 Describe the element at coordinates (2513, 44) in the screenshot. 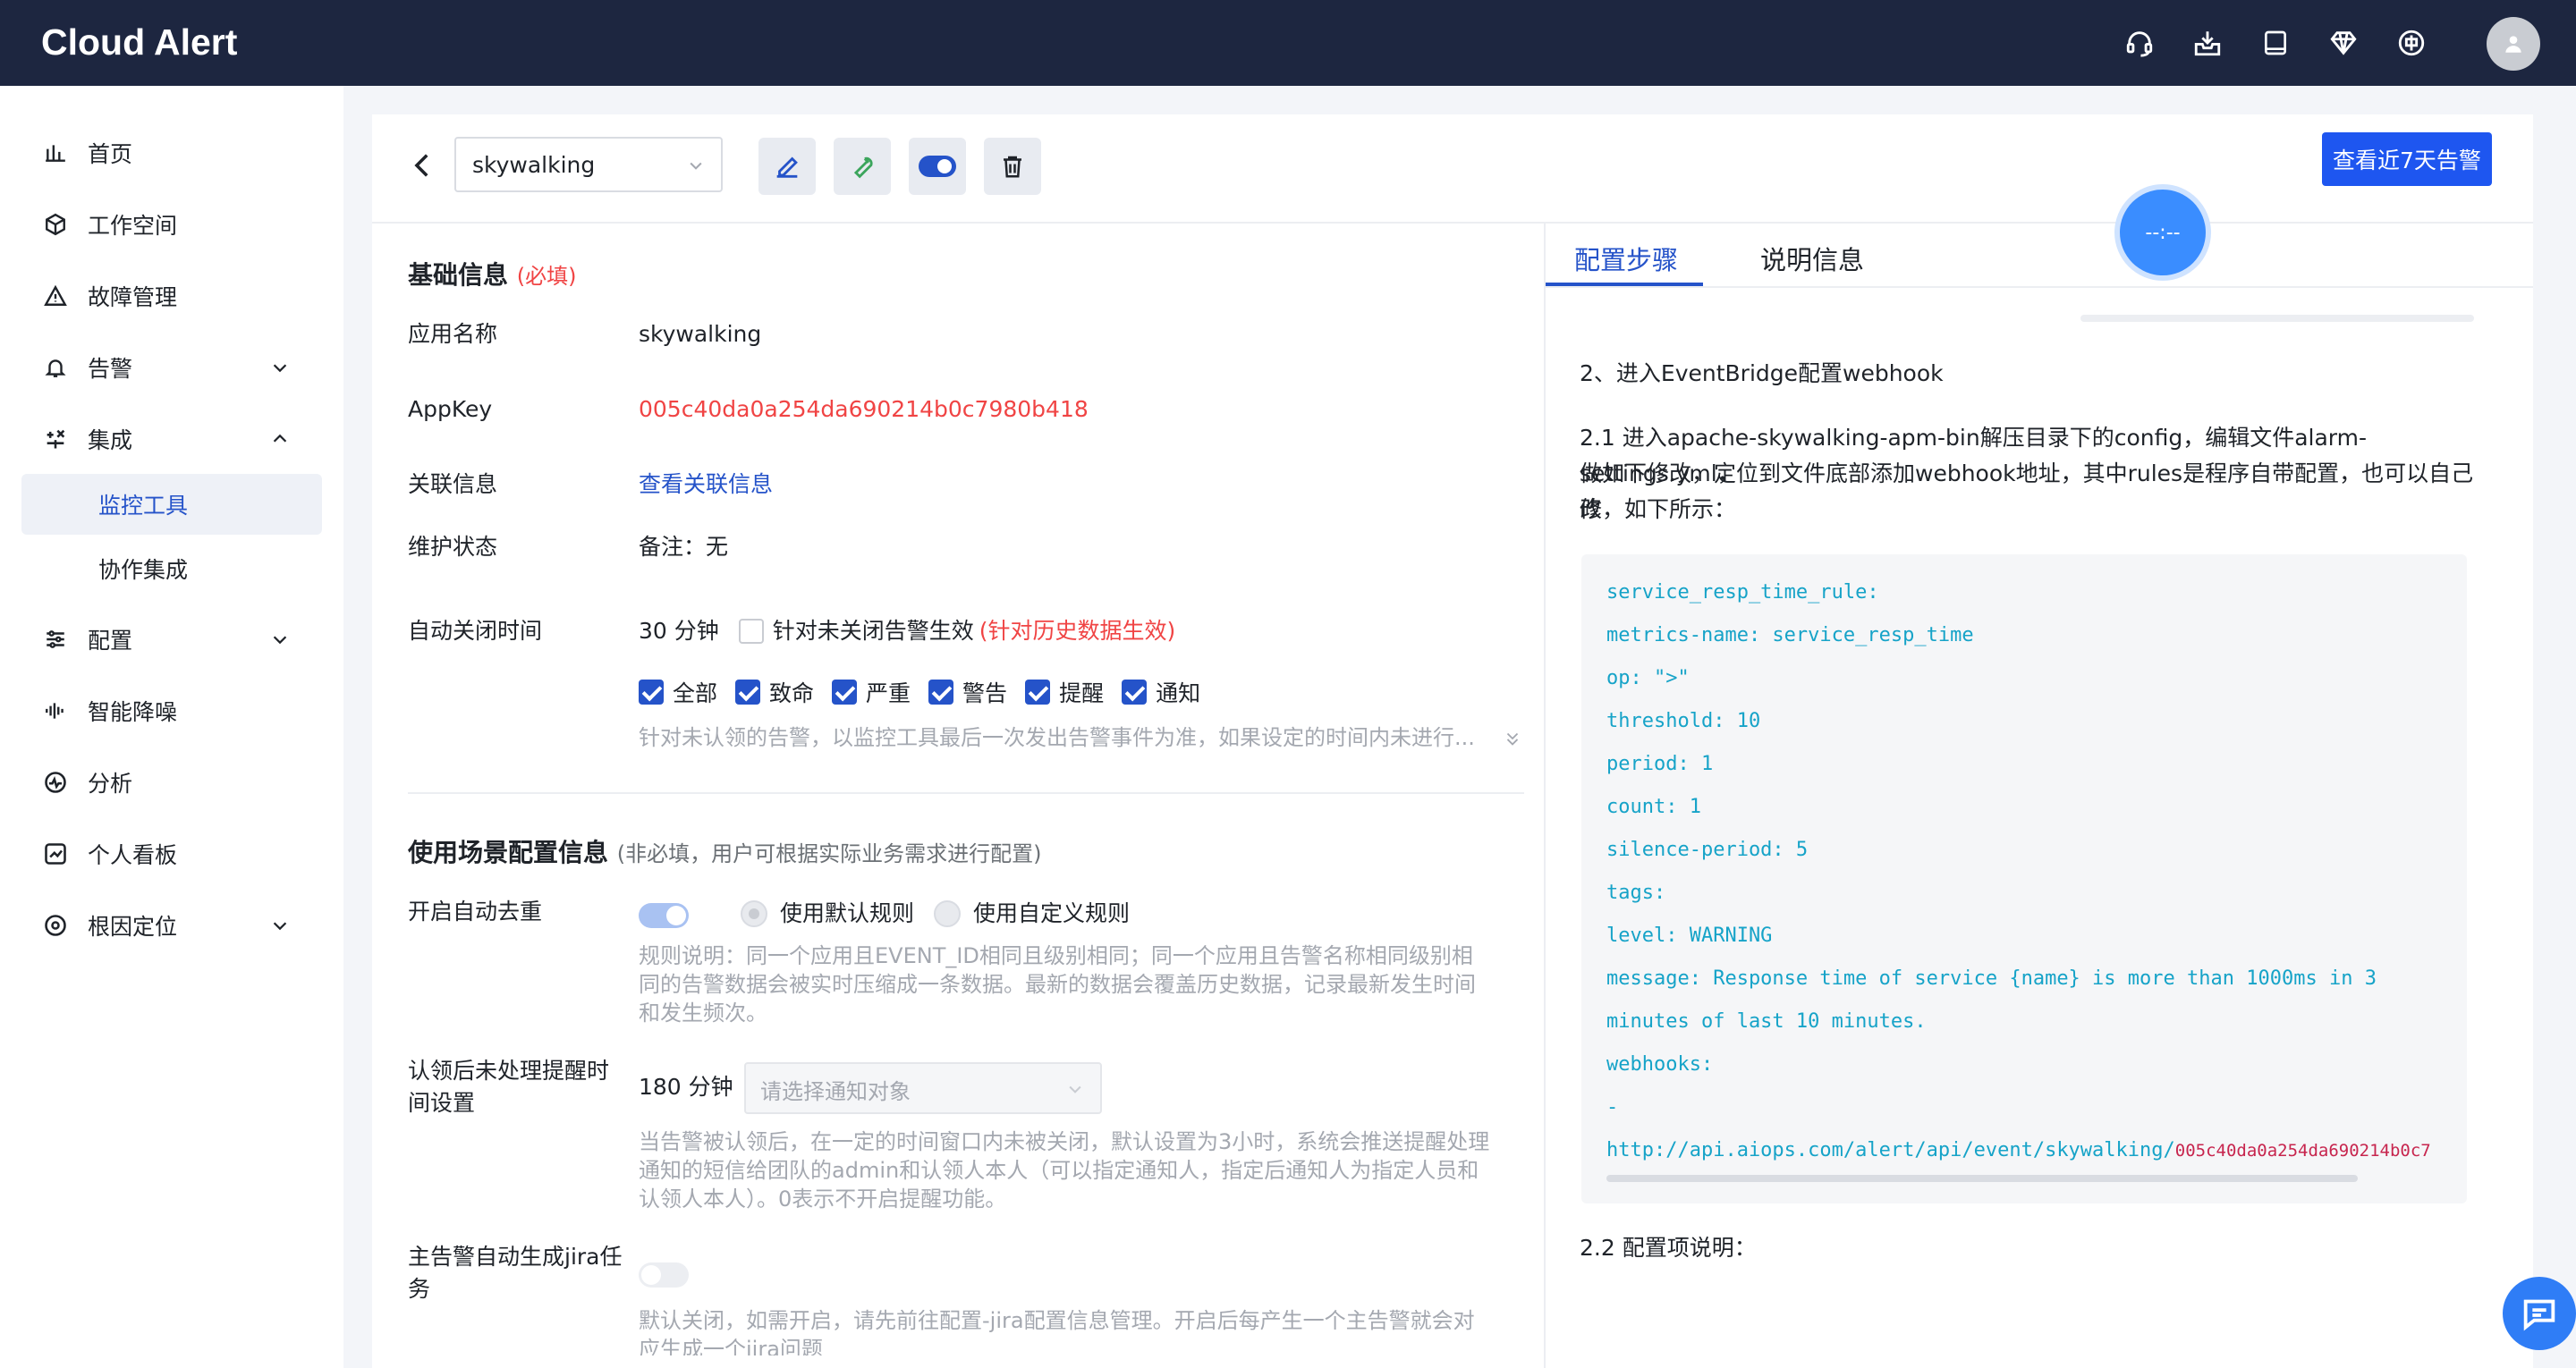

I see `avatar` at that location.